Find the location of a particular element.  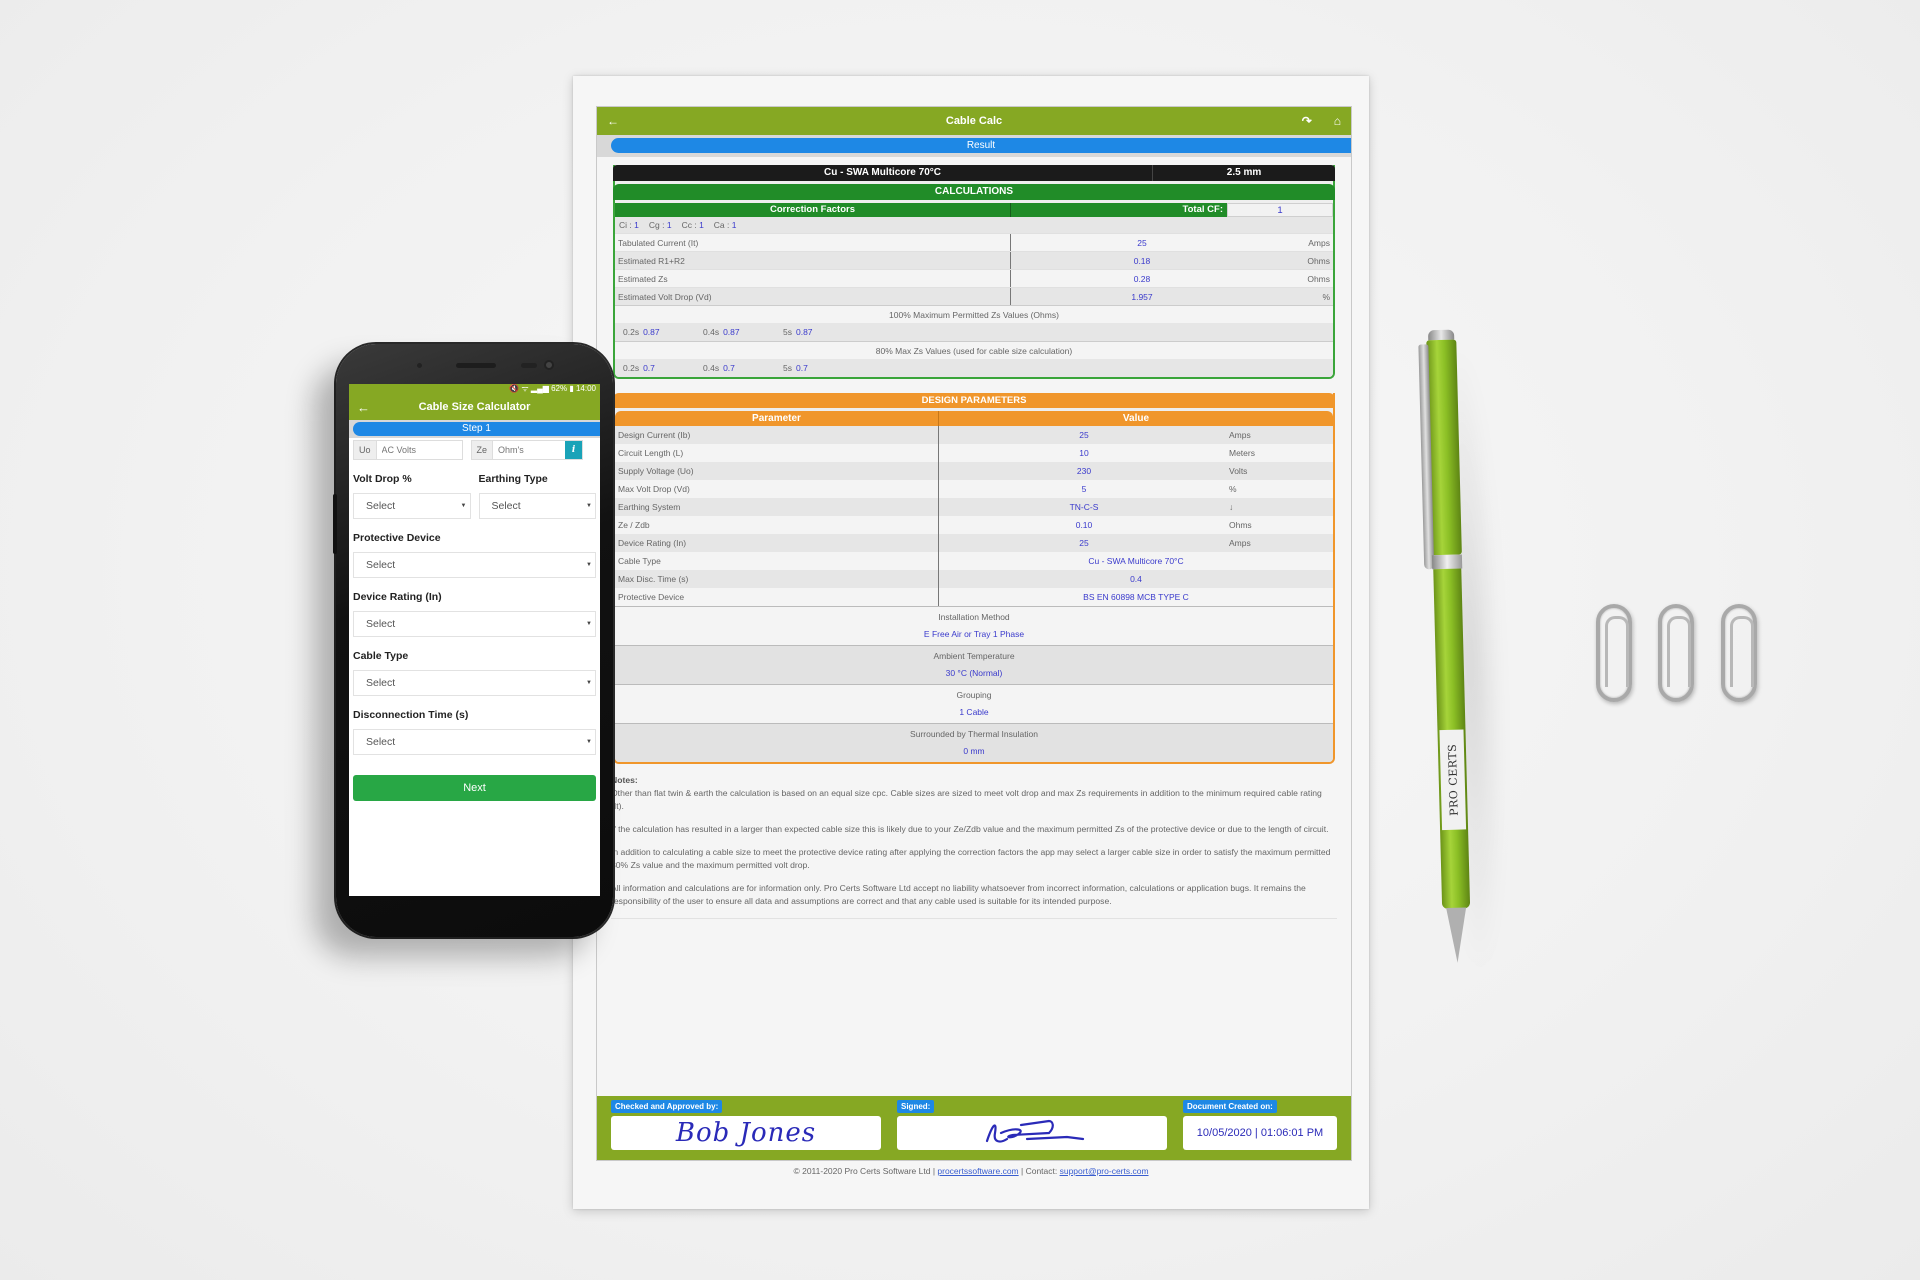

design-parameters-title: DESIGN PARAMETERS is located at coordinates (974, 400).